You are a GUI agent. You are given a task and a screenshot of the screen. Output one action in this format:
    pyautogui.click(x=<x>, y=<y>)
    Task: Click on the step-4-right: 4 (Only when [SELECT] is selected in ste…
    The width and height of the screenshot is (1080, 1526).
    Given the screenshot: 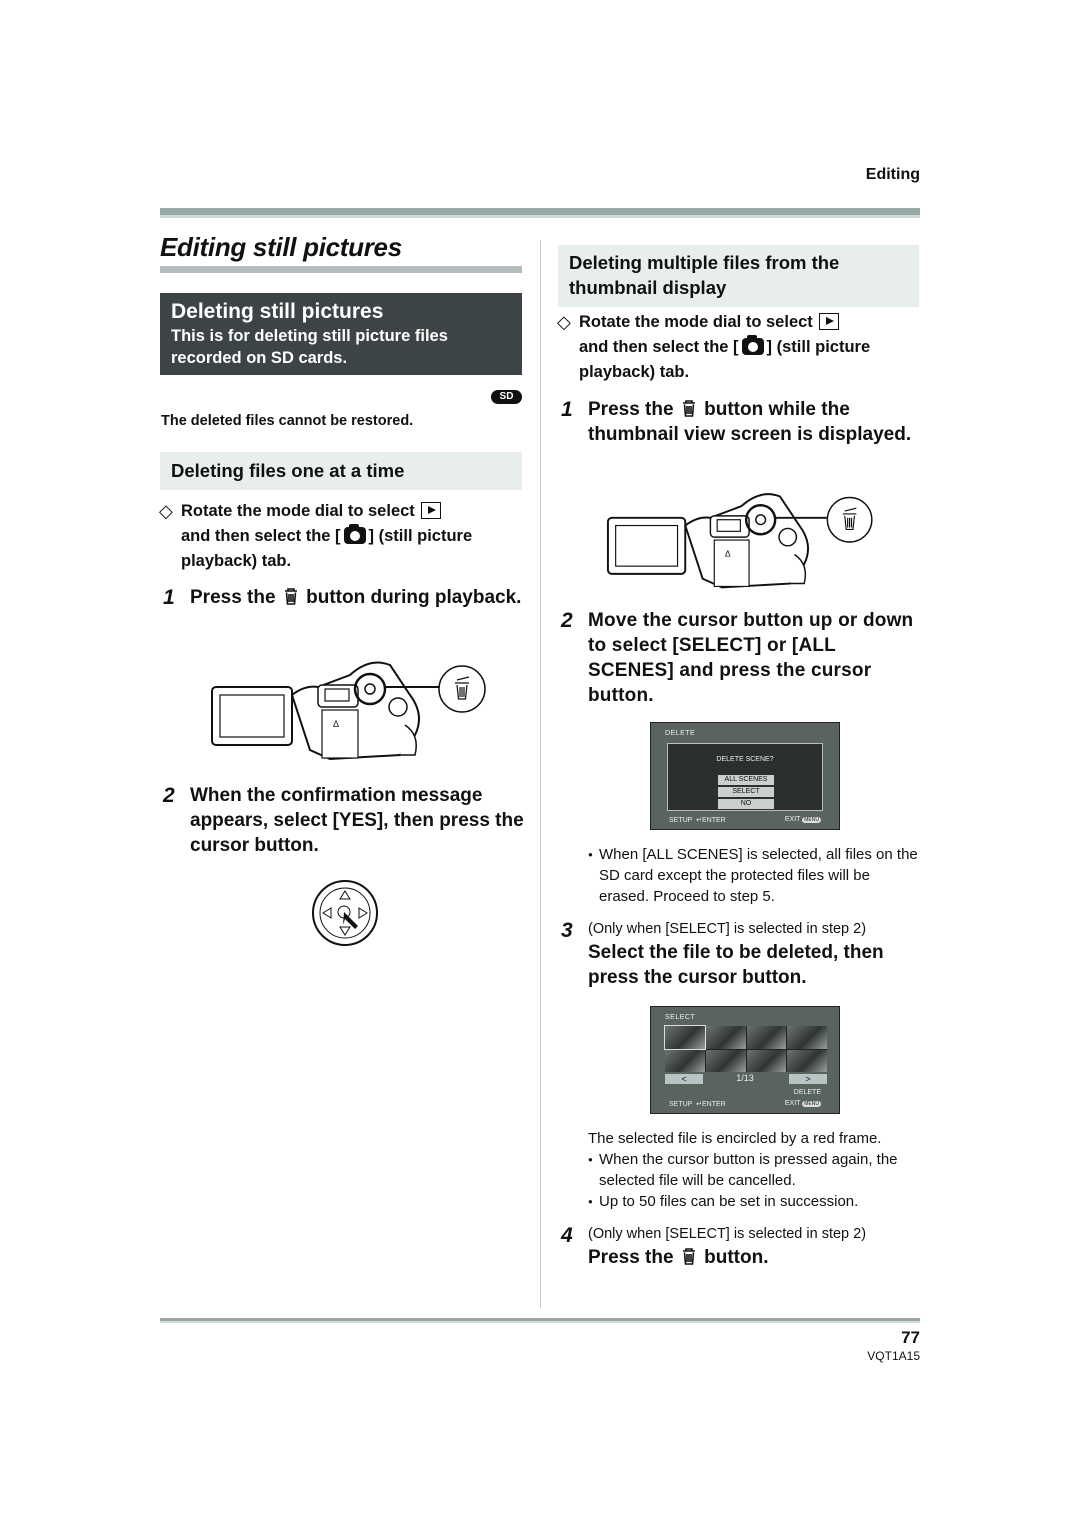 What is the action you would take?
    pyautogui.click(x=742, y=1246)
    